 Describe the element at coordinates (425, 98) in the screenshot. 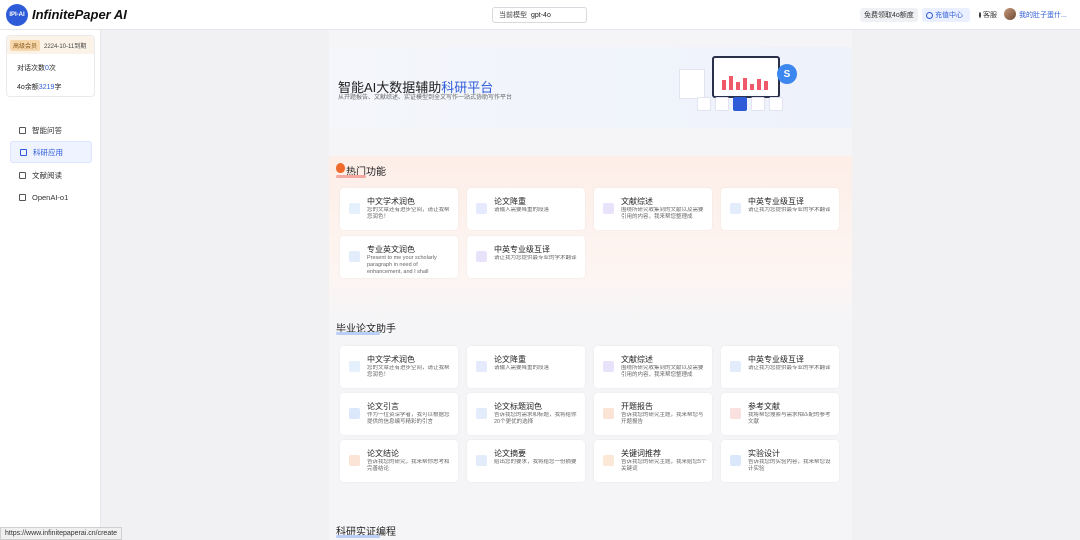

I see `banner-subtitle: 从开题报告、文献综述、实证模型到全文写作一站式协助写作平台` at that location.